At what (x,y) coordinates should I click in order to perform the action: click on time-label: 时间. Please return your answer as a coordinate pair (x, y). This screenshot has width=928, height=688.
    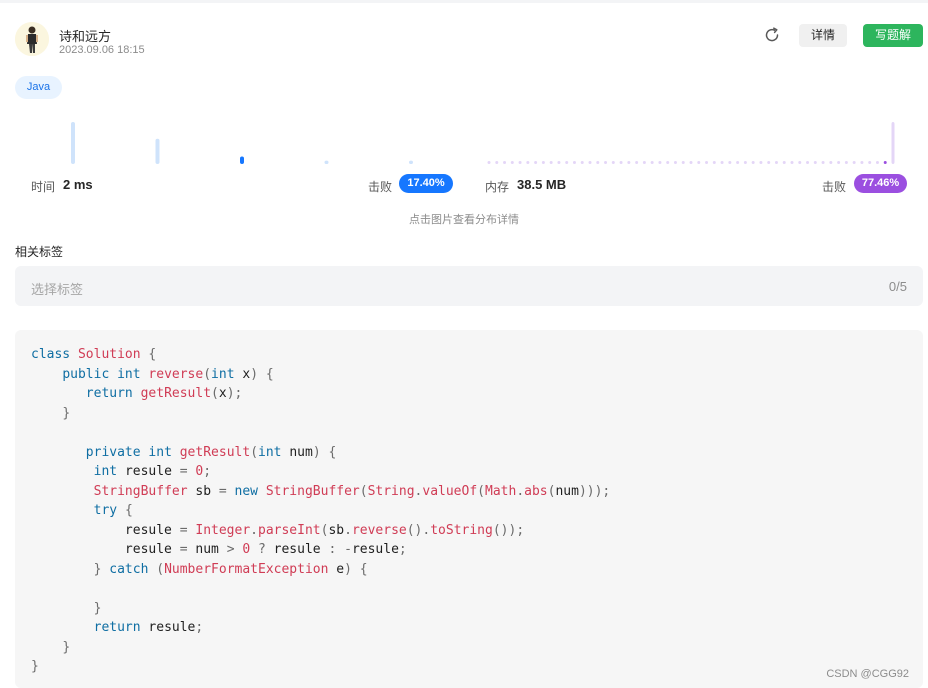
    Looking at the image, I should click on (43, 187).